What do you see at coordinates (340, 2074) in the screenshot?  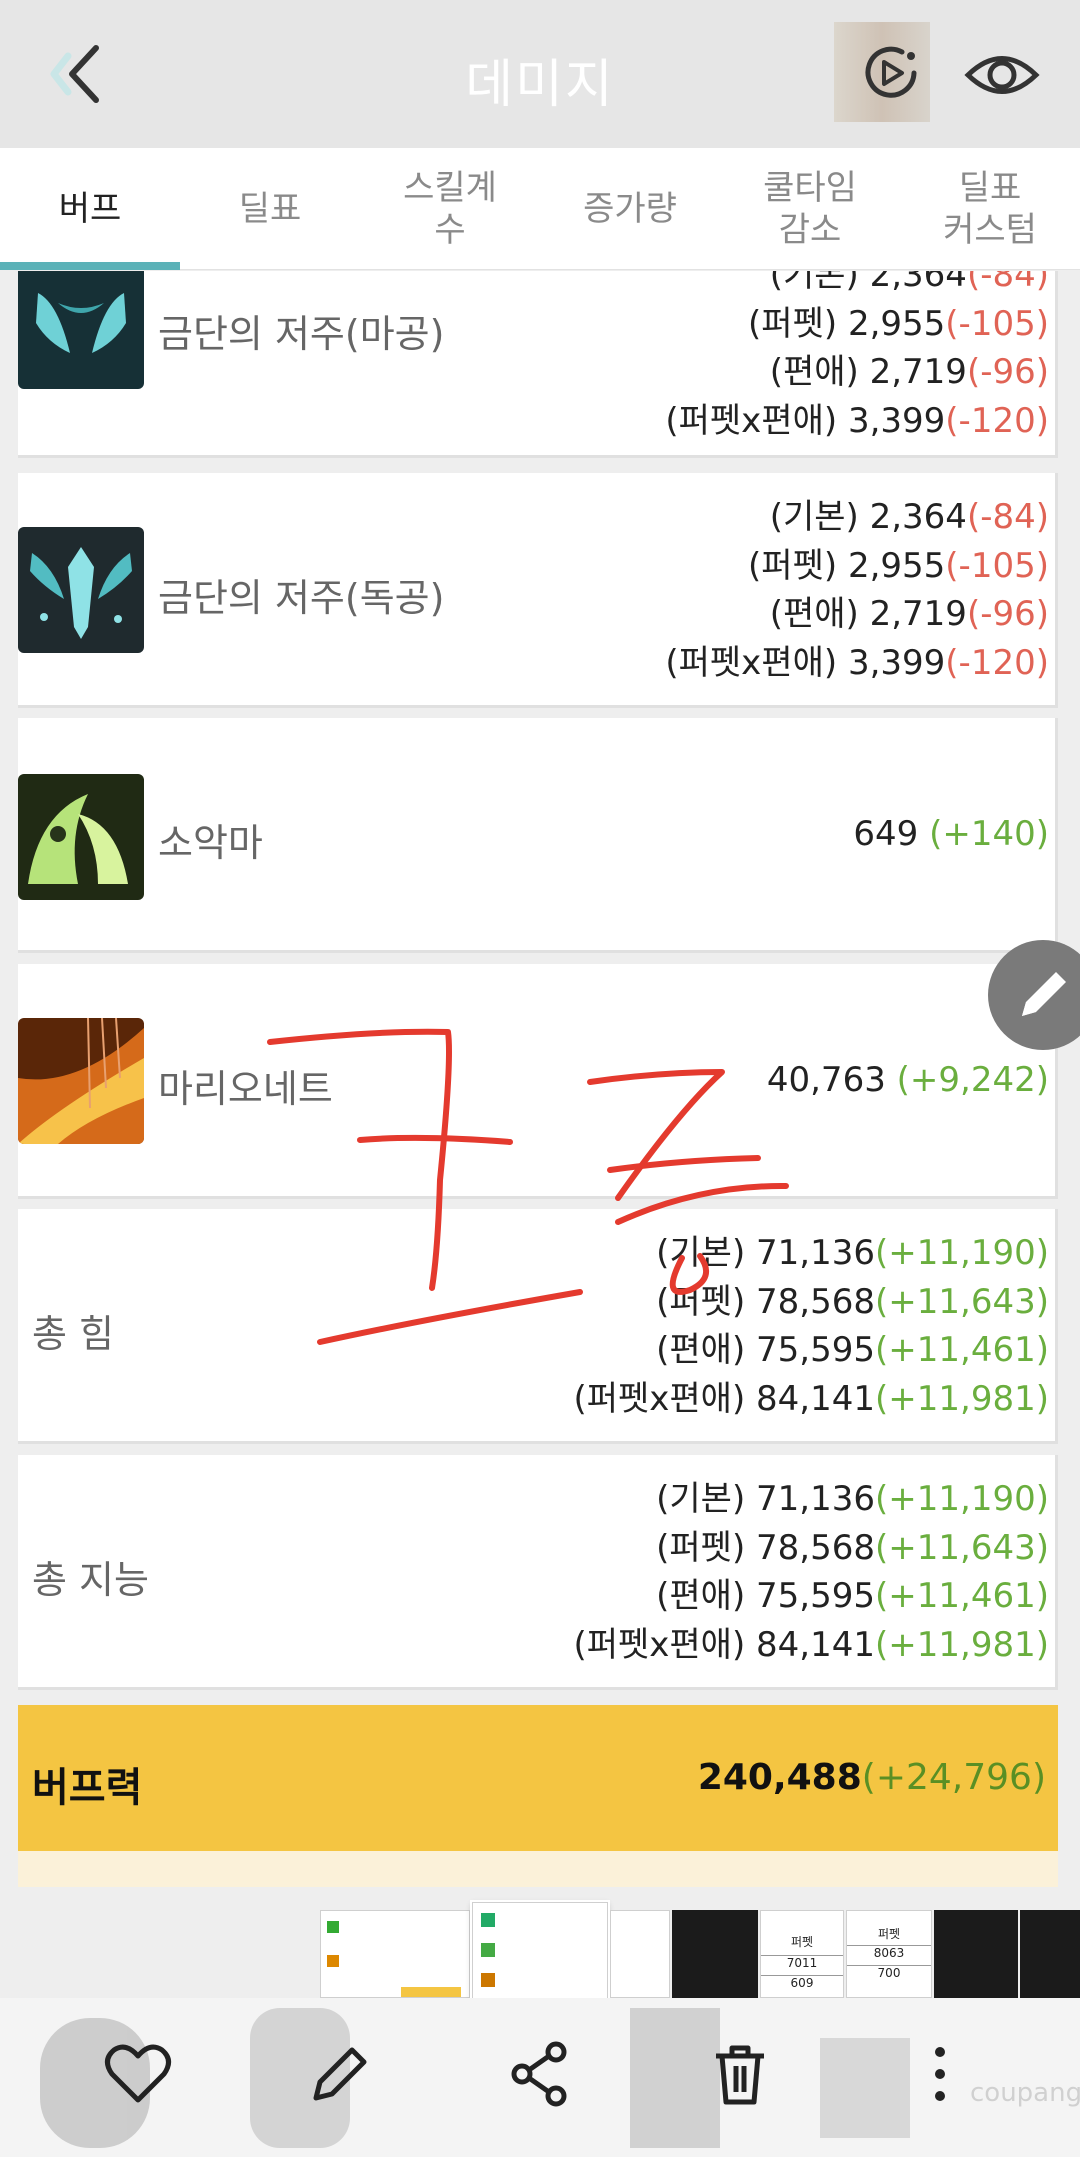 I see `pencil-edit-icon` at bounding box center [340, 2074].